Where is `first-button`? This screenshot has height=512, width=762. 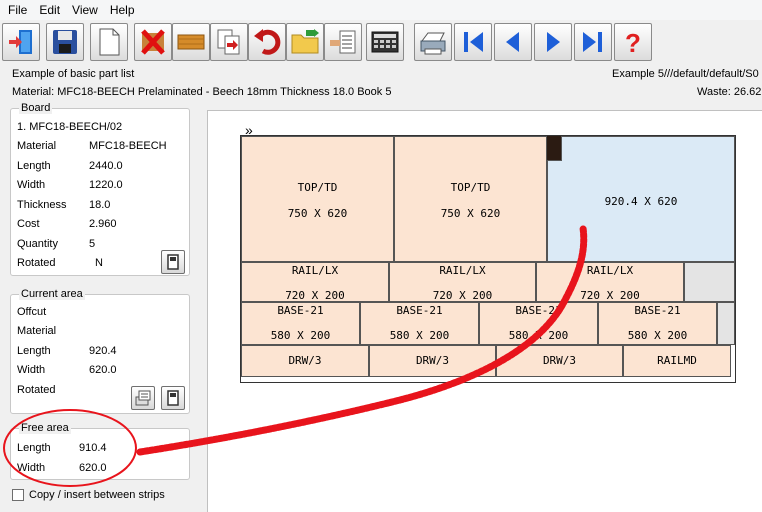 first-button is located at coordinates (473, 42).